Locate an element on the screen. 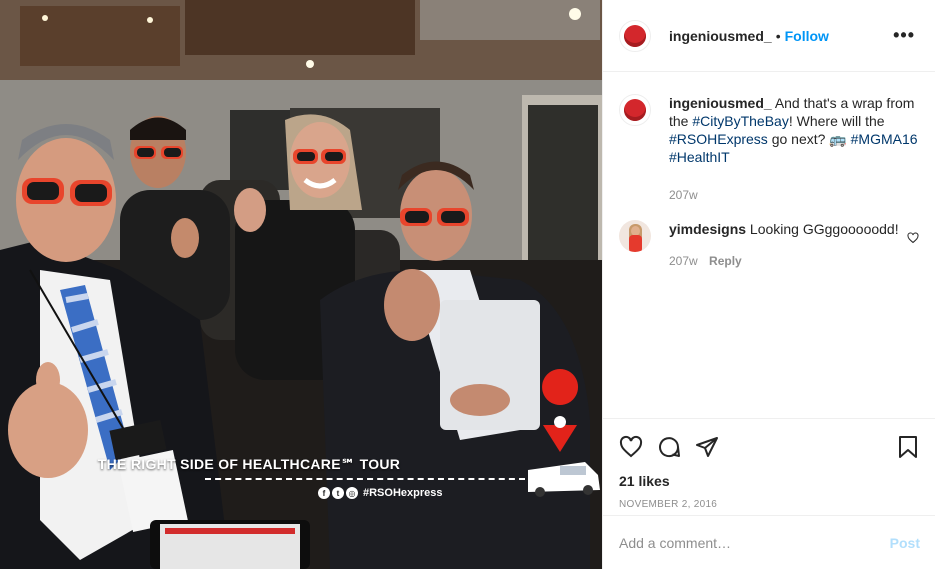 This screenshot has width=935, height=569. overlay-hashtag: #RSOHexpress is located at coordinates (403, 493).